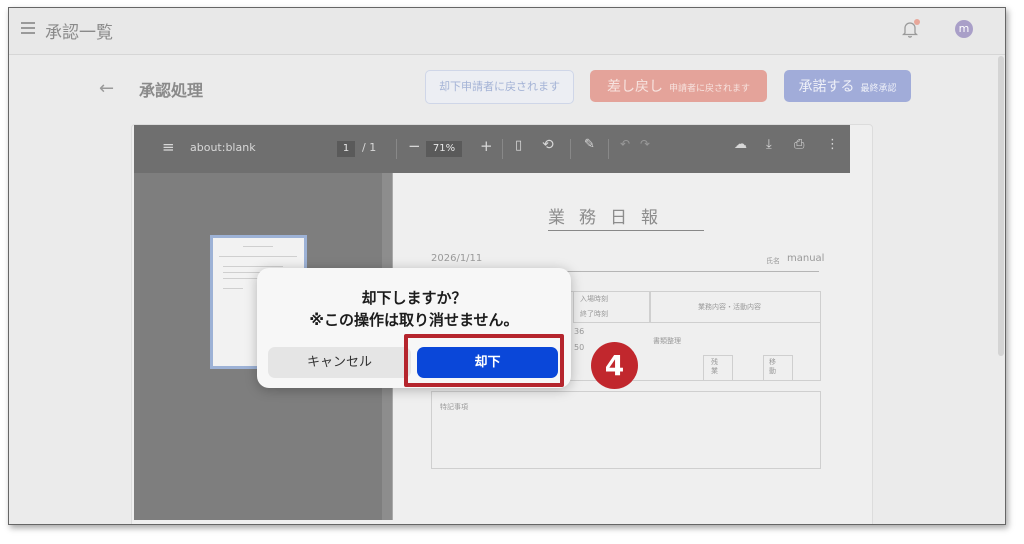 Image resolution: width=1024 pixels, height=544 pixels. I want to click on approve-label: 承諾する, so click(826, 87).